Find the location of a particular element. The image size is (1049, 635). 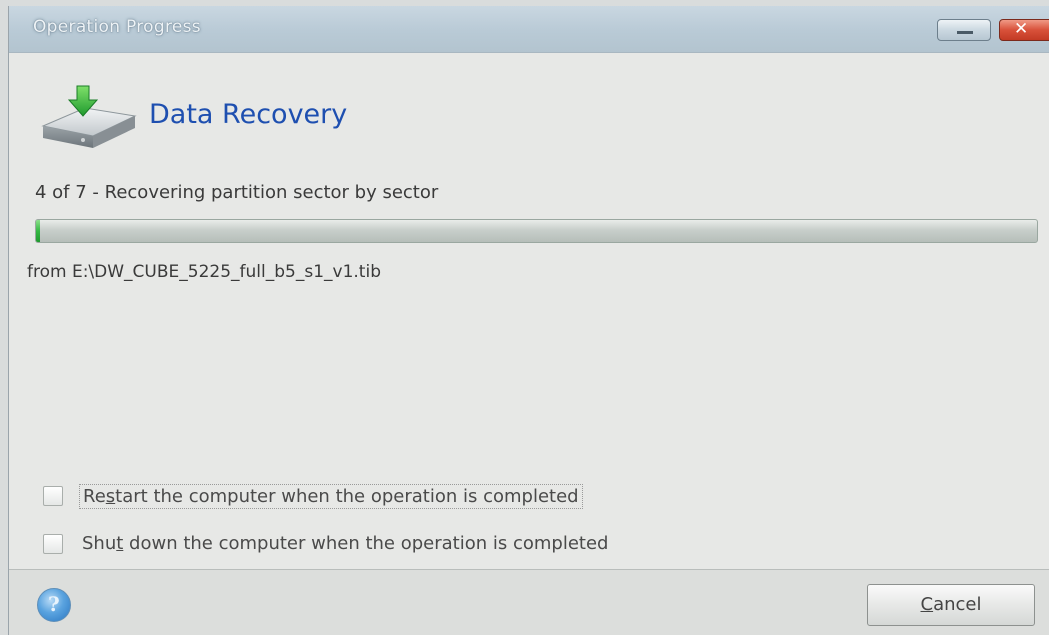

close-button: ✕ is located at coordinates (1024, 30).